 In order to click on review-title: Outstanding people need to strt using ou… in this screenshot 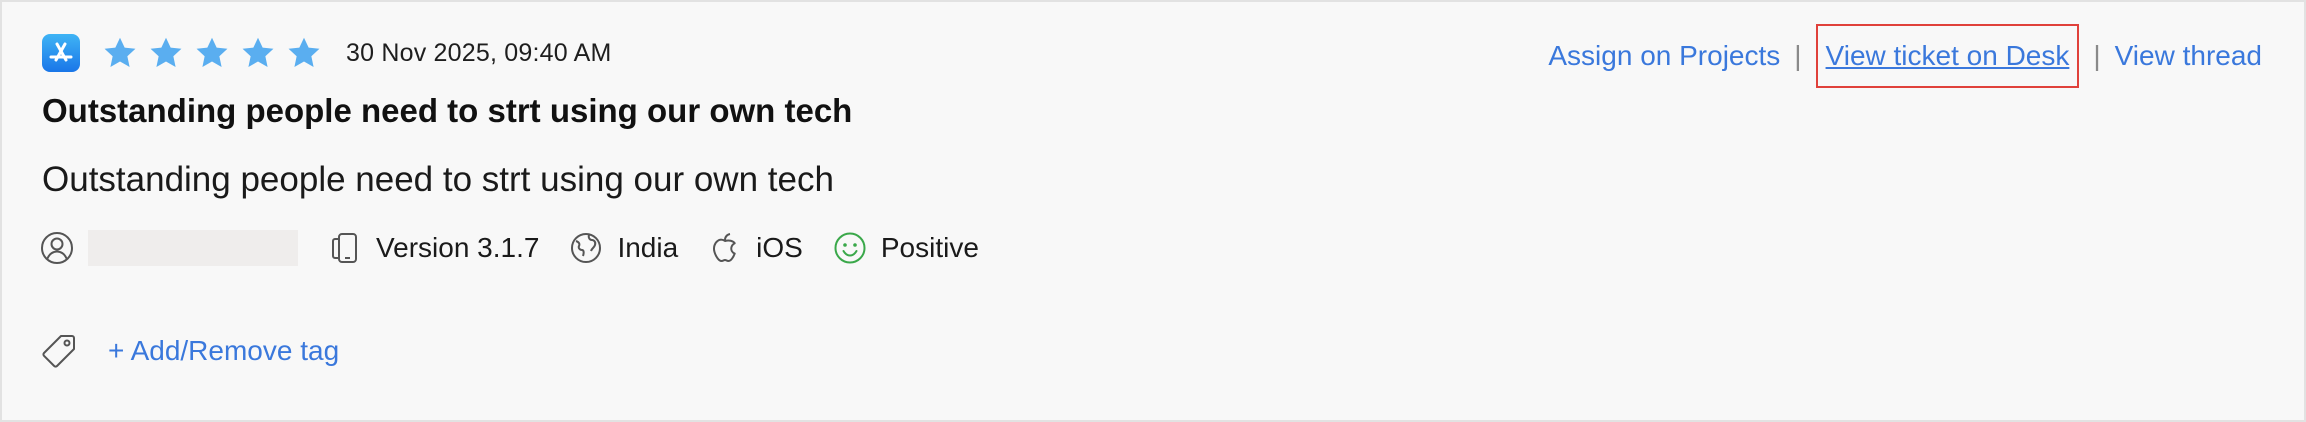, I will do `click(447, 110)`.